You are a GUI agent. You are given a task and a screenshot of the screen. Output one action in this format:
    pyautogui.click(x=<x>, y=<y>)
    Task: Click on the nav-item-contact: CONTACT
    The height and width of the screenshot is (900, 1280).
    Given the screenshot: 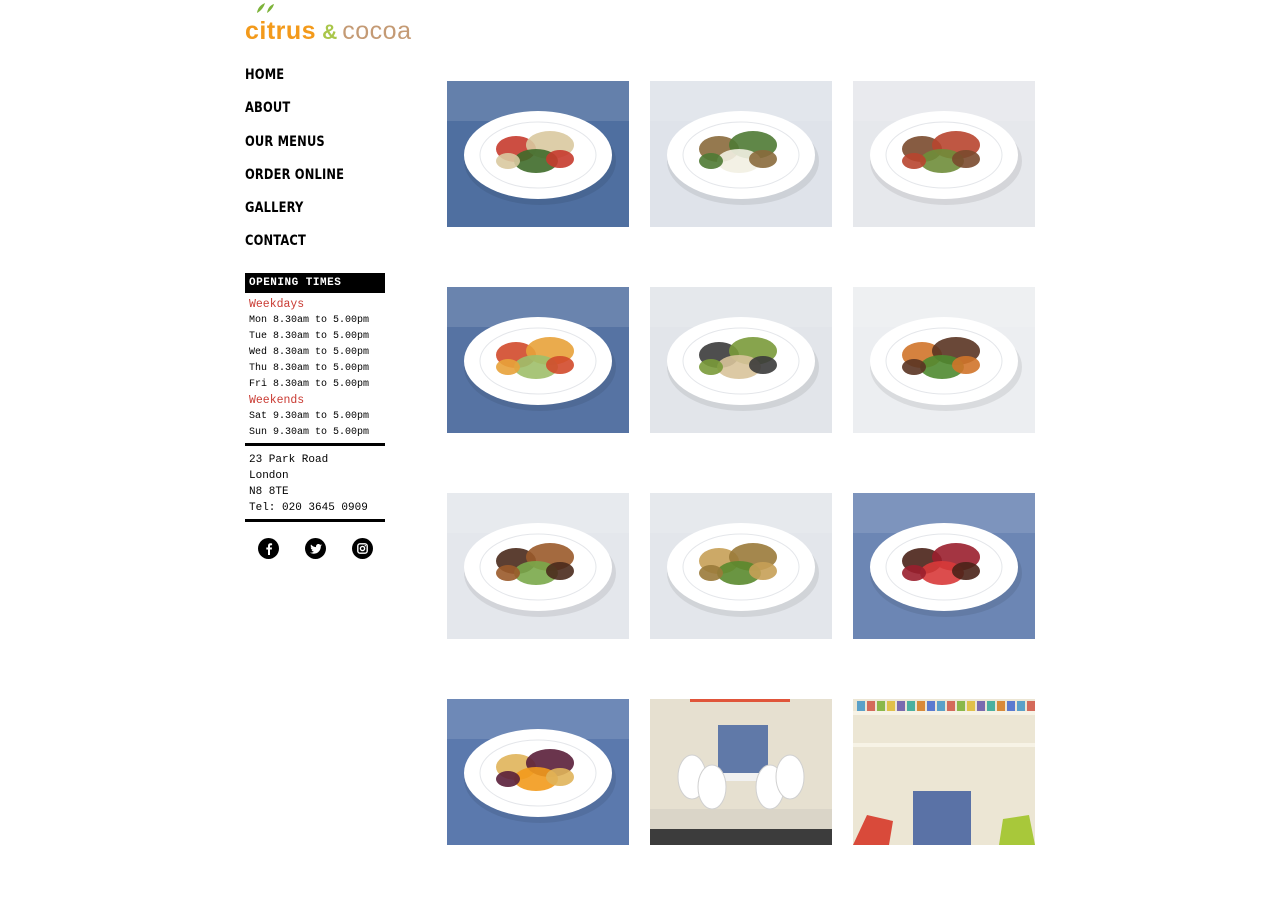 What is the action you would take?
    pyautogui.click(x=305, y=248)
    